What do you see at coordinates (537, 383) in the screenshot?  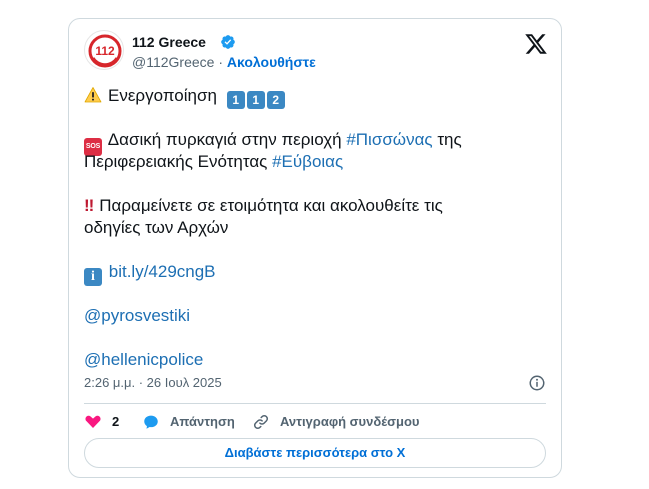 I see `info-icon` at bounding box center [537, 383].